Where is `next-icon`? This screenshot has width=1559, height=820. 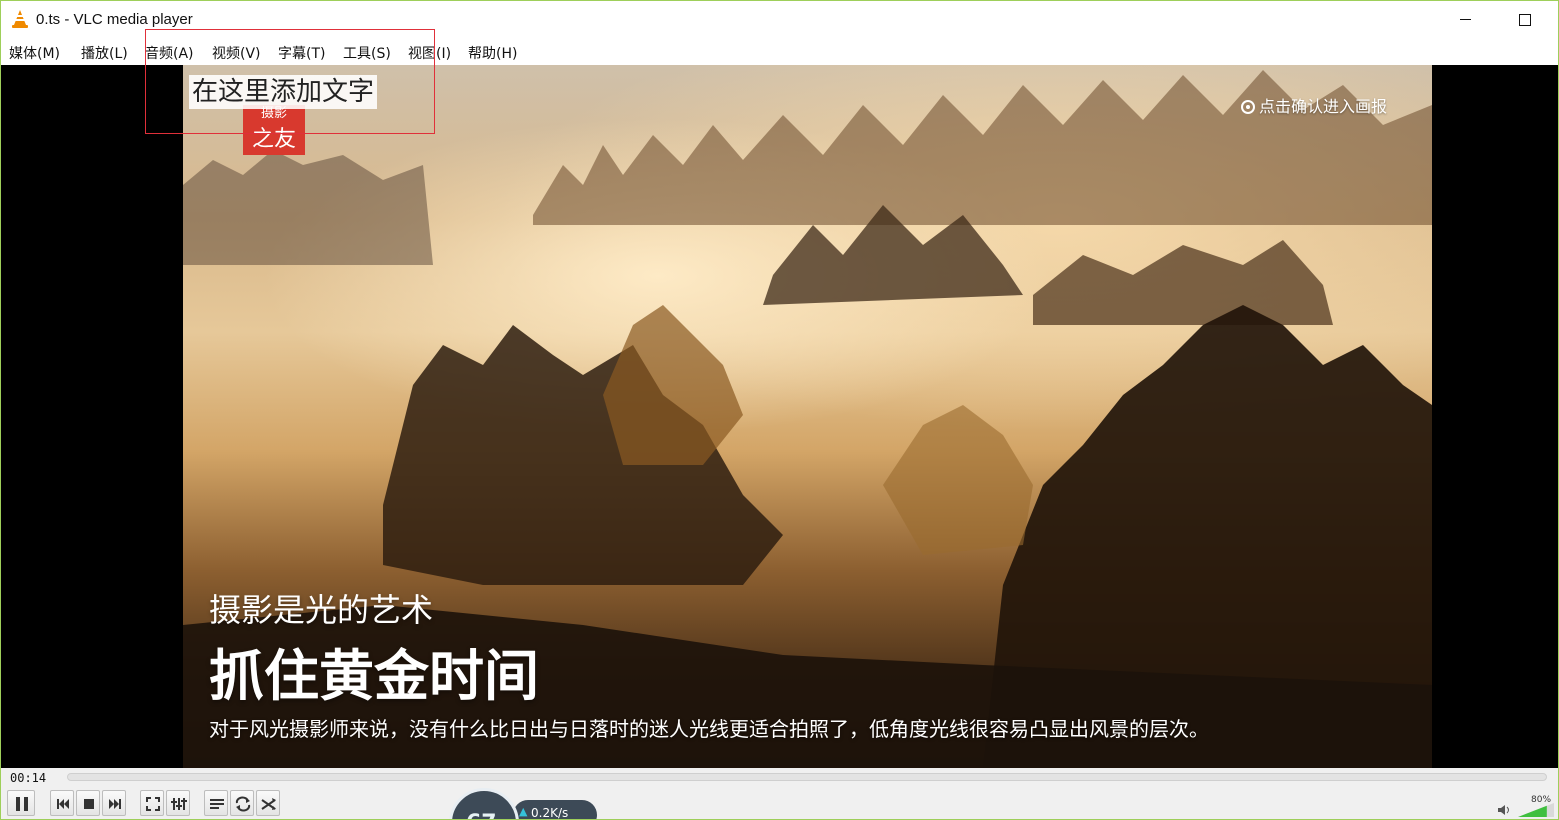
next-icon is located at coordinates (115, 804).